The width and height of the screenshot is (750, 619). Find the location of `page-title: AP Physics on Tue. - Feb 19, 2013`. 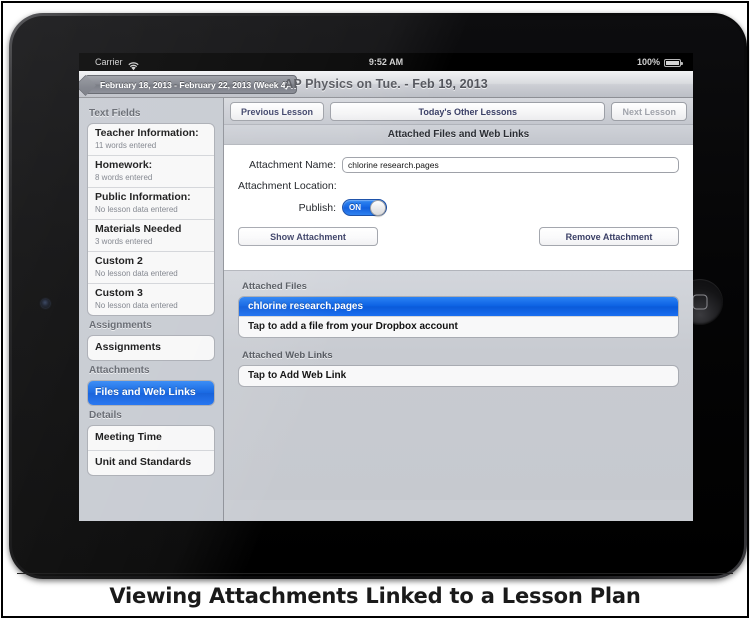

page-title: AP Physics on Tue. - Feb 19, 2013 is located at coordinates (386, 84).